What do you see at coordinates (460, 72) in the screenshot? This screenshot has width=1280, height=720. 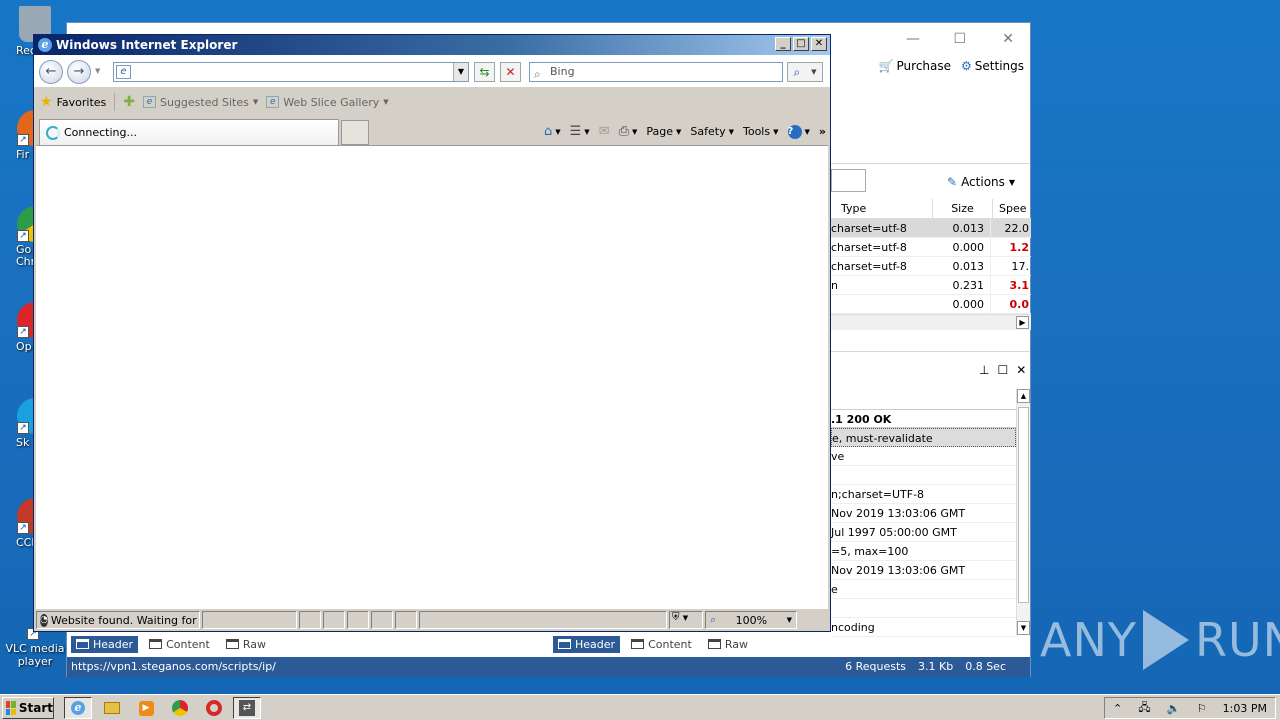 I see `address-dropdown-button: ▼` at bounding box center [460, 72].